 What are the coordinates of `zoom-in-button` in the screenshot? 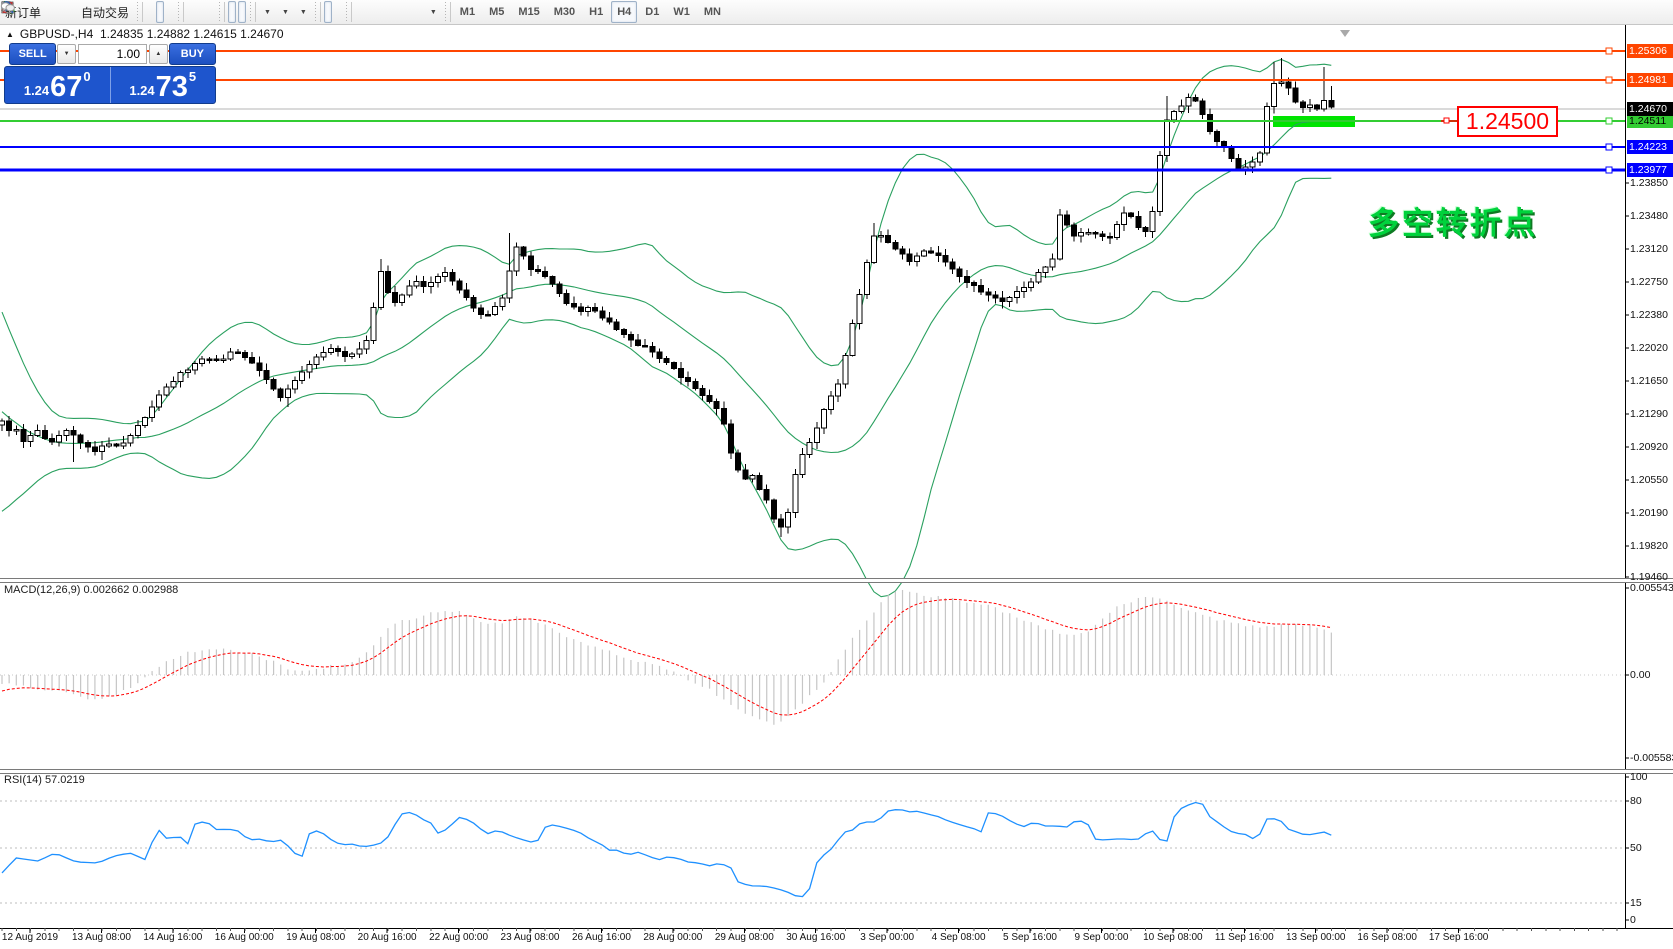 It's located at (98, 12).